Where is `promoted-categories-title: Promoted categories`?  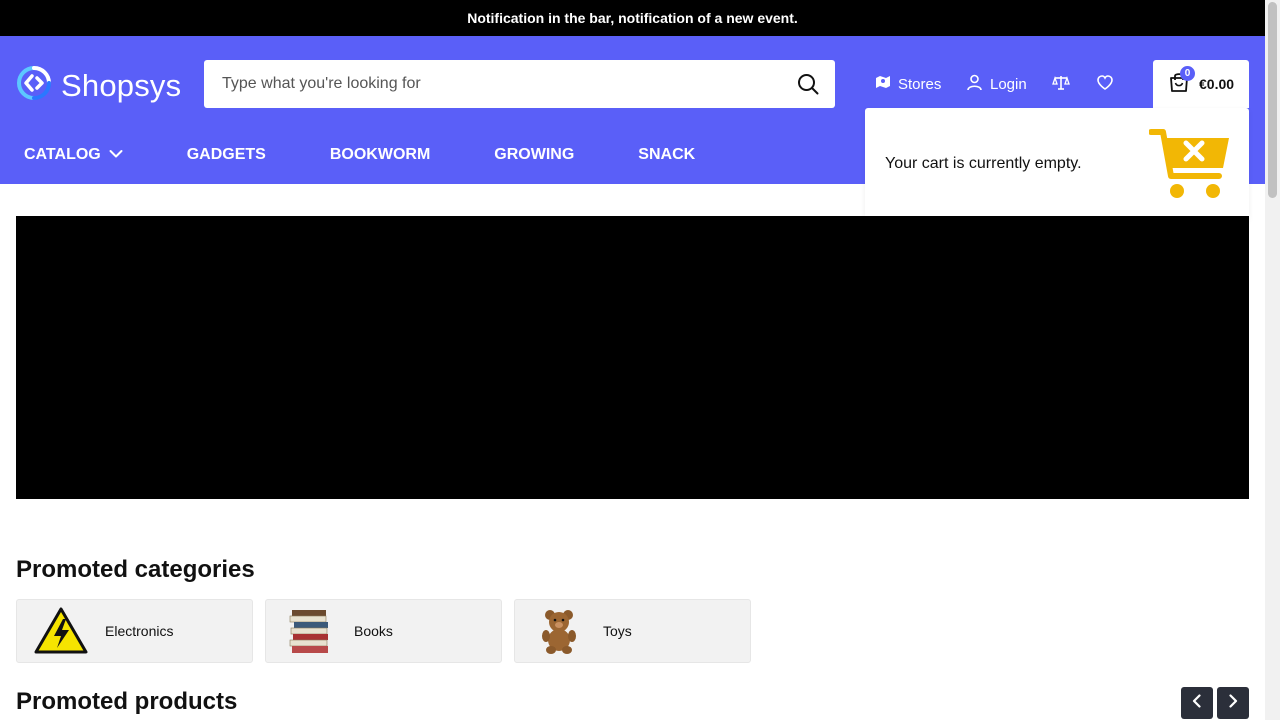
promoted-categories-title: Promoted categories is located at coordinates (135, 569).